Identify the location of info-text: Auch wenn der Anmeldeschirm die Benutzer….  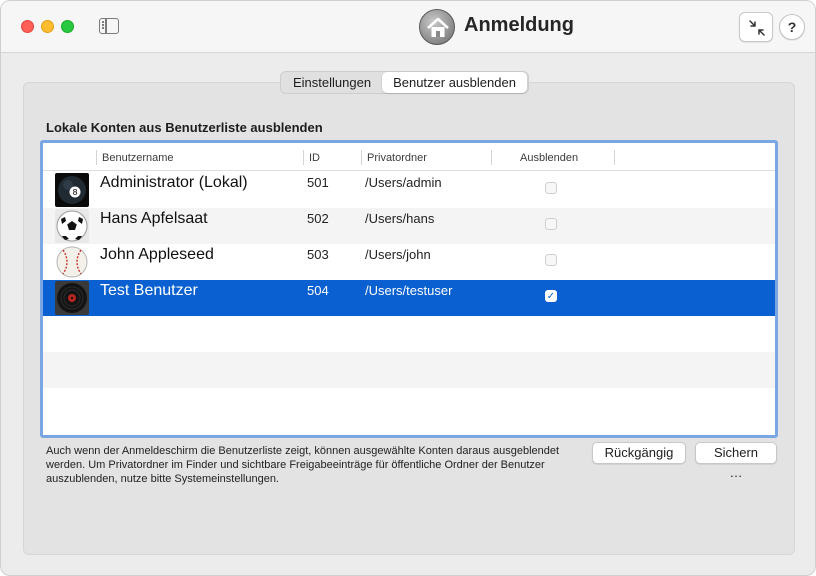
(303, 465).